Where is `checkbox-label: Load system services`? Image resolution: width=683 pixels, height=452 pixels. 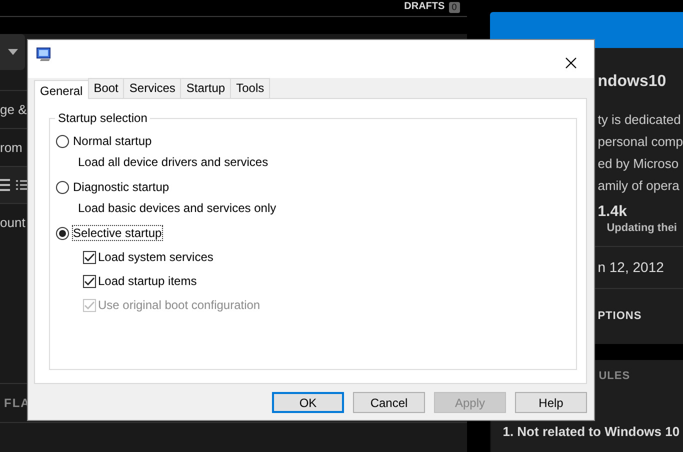 checkbox-label: Load system services is located at coordinates (156, 257).